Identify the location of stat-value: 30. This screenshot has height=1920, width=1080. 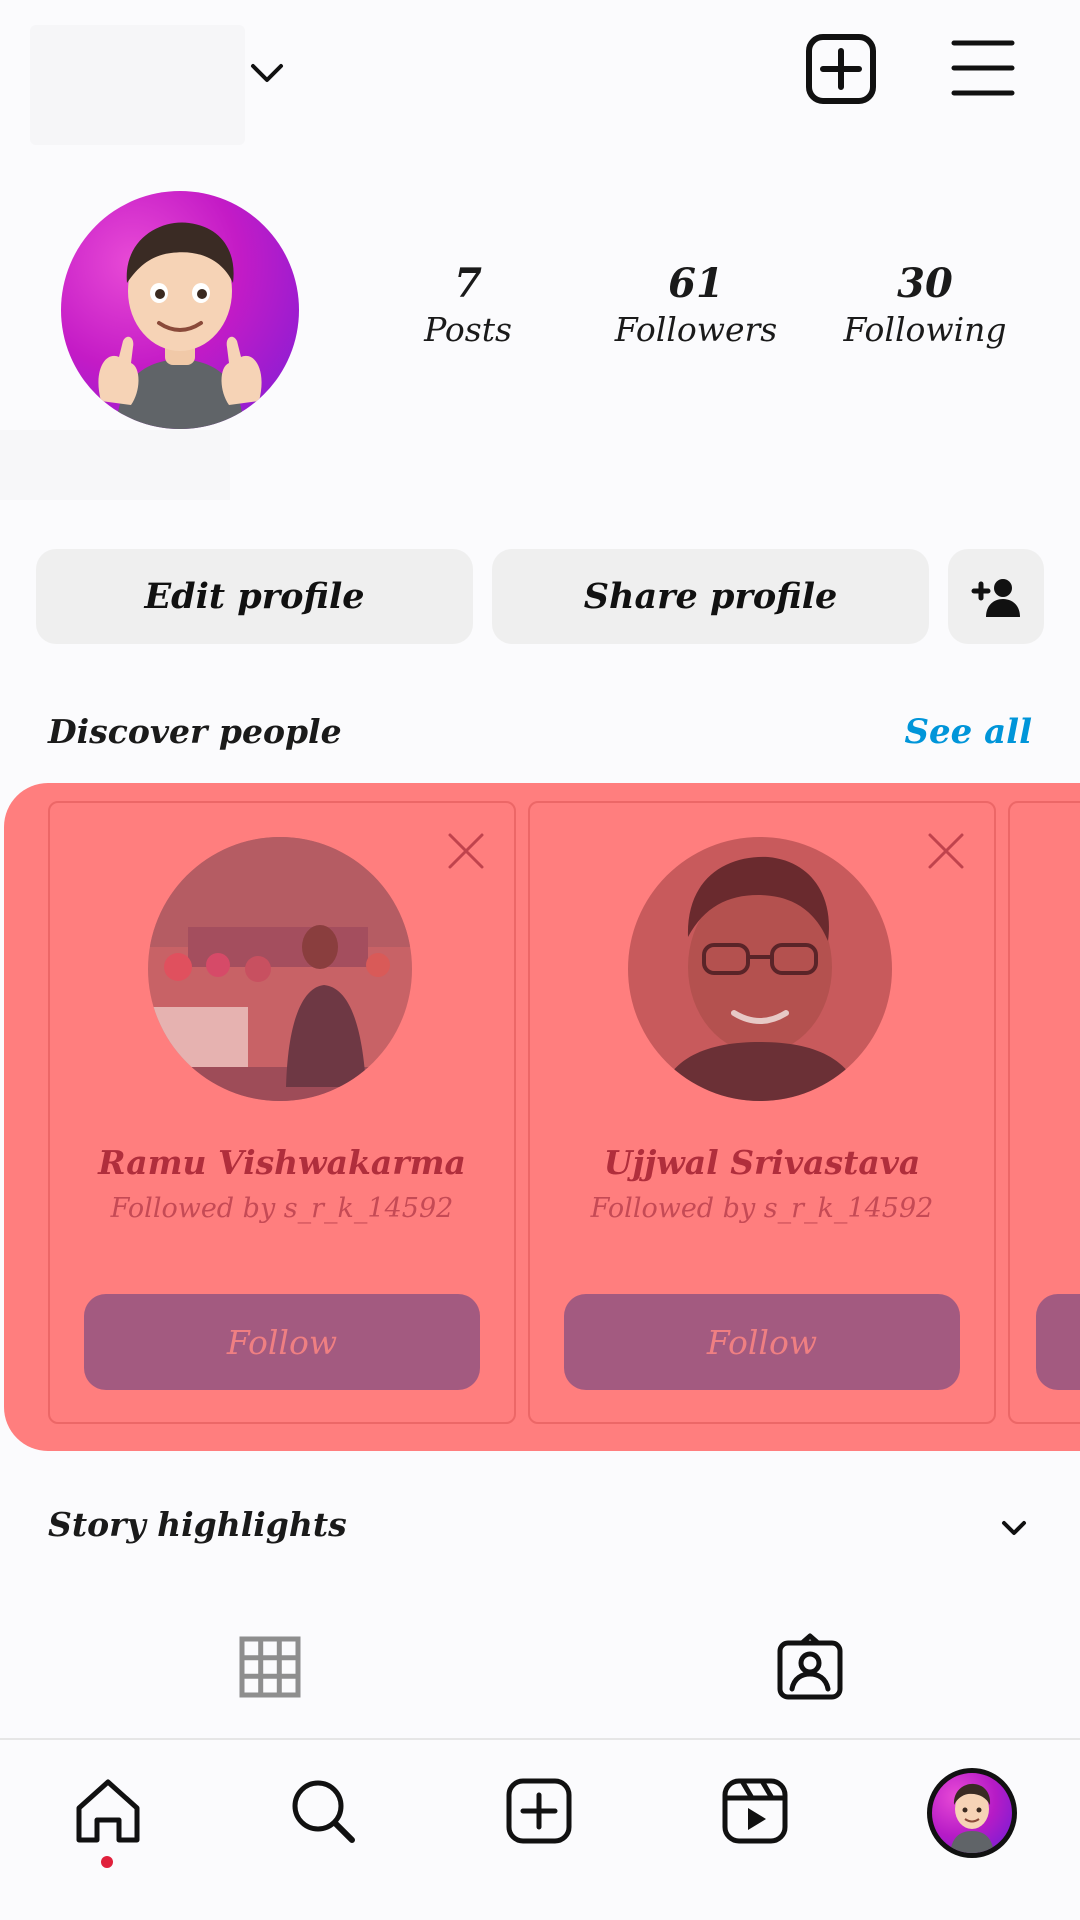
(925, 283).